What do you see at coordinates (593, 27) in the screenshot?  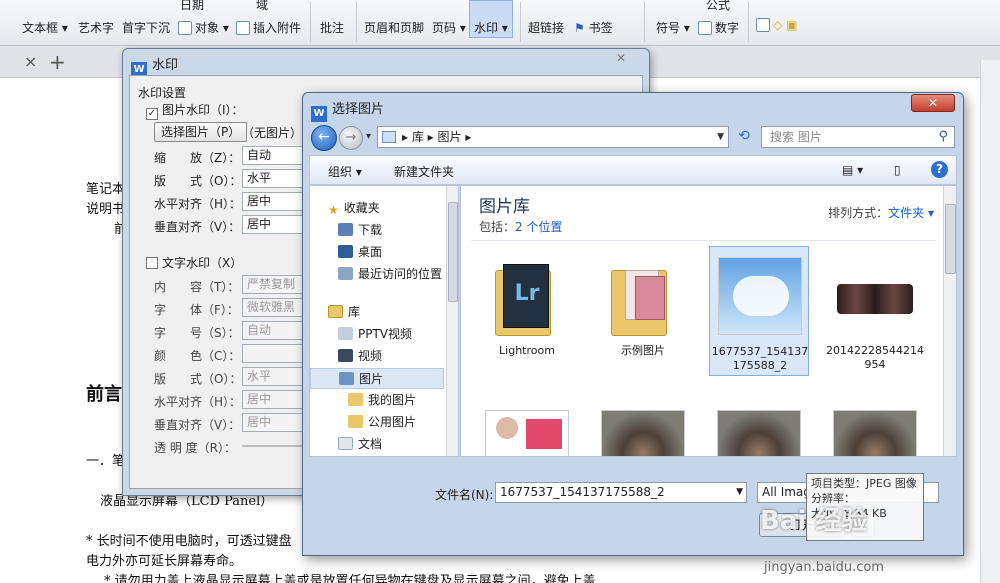 I see `ribbon-bookmark: ⚑ 书签` at bounding box center [593, 27].